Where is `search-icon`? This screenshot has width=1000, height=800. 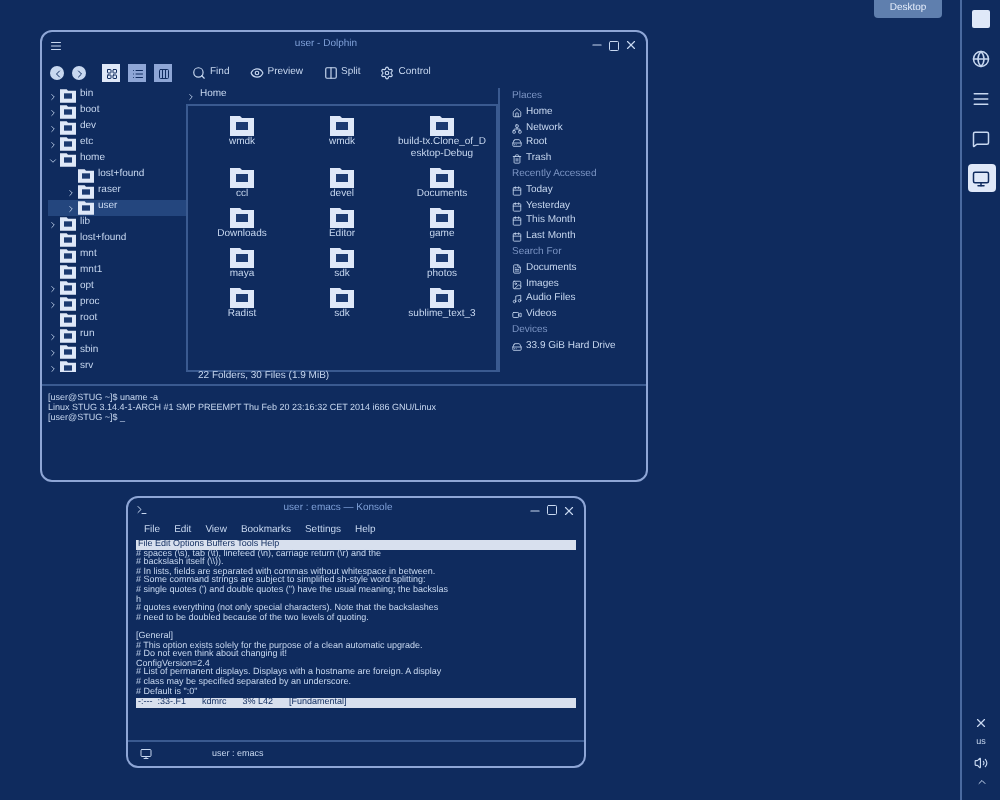
search-icon is located at coordinates (199, 73).